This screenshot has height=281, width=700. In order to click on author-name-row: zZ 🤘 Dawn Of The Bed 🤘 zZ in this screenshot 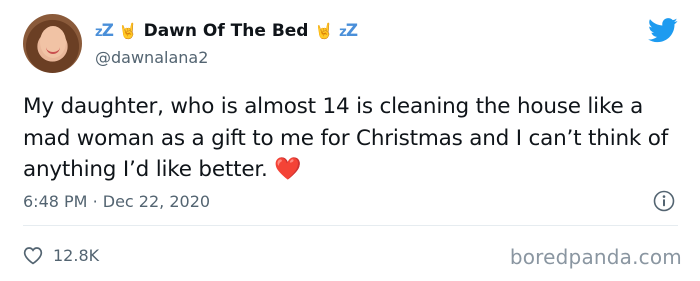, I will do `click(226, 31)`.